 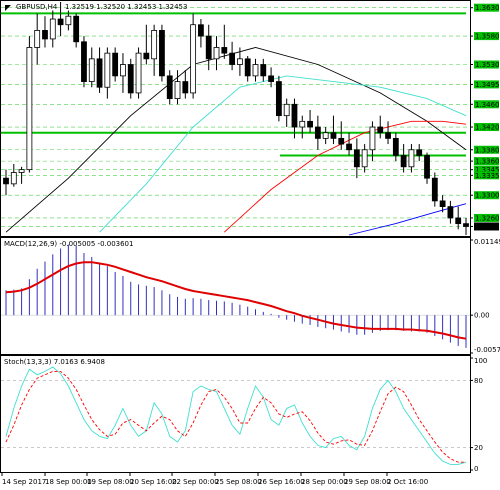 What do you see at coordinates (487, 196) in the screenshot?
I see `price-tag-label: 1.3300` at bounding box center [487, 196].